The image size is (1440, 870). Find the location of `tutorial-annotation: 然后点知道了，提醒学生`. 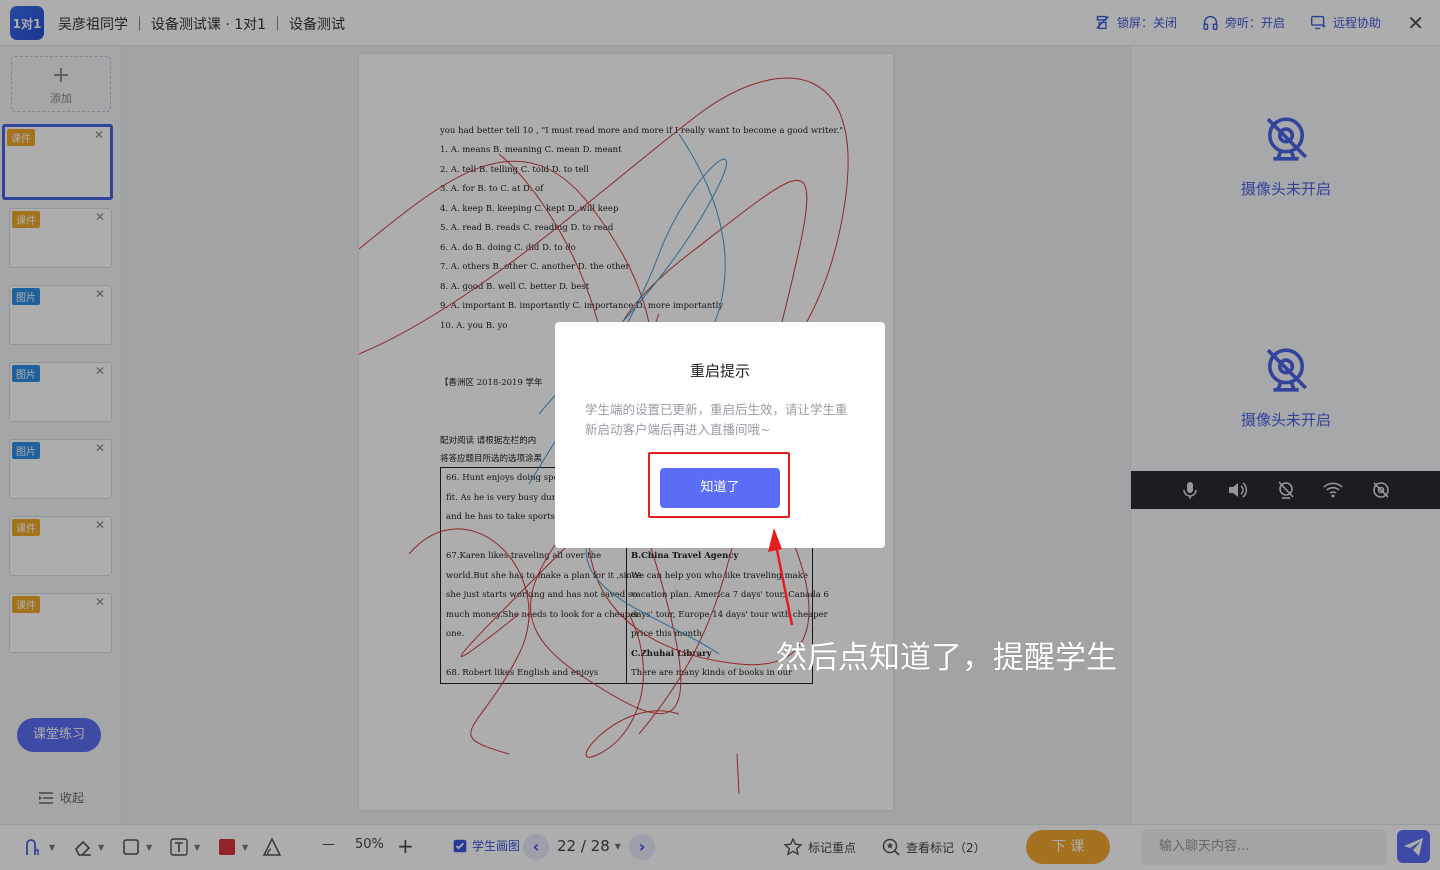

tutorial-annotation: 然后点知道了，提醒学生 is located at coordinates (946, 658).